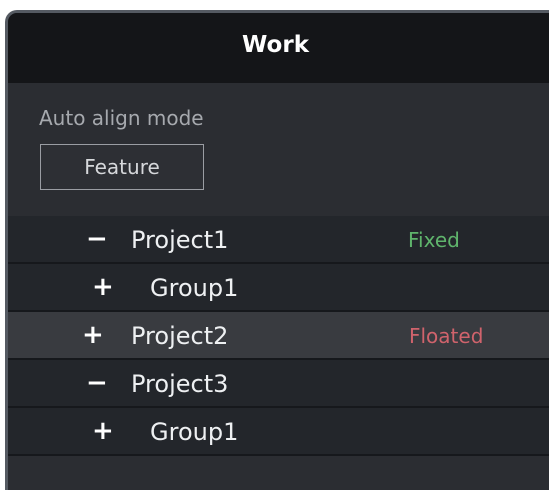  I want to click on feature-button: Feature, so click(122, 167).